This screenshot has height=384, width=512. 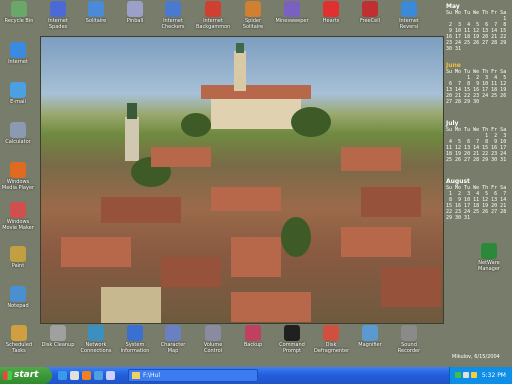 I want to click on disk-cleanup-shortcut: Disk Cleanup, so click(x=58, y=336).